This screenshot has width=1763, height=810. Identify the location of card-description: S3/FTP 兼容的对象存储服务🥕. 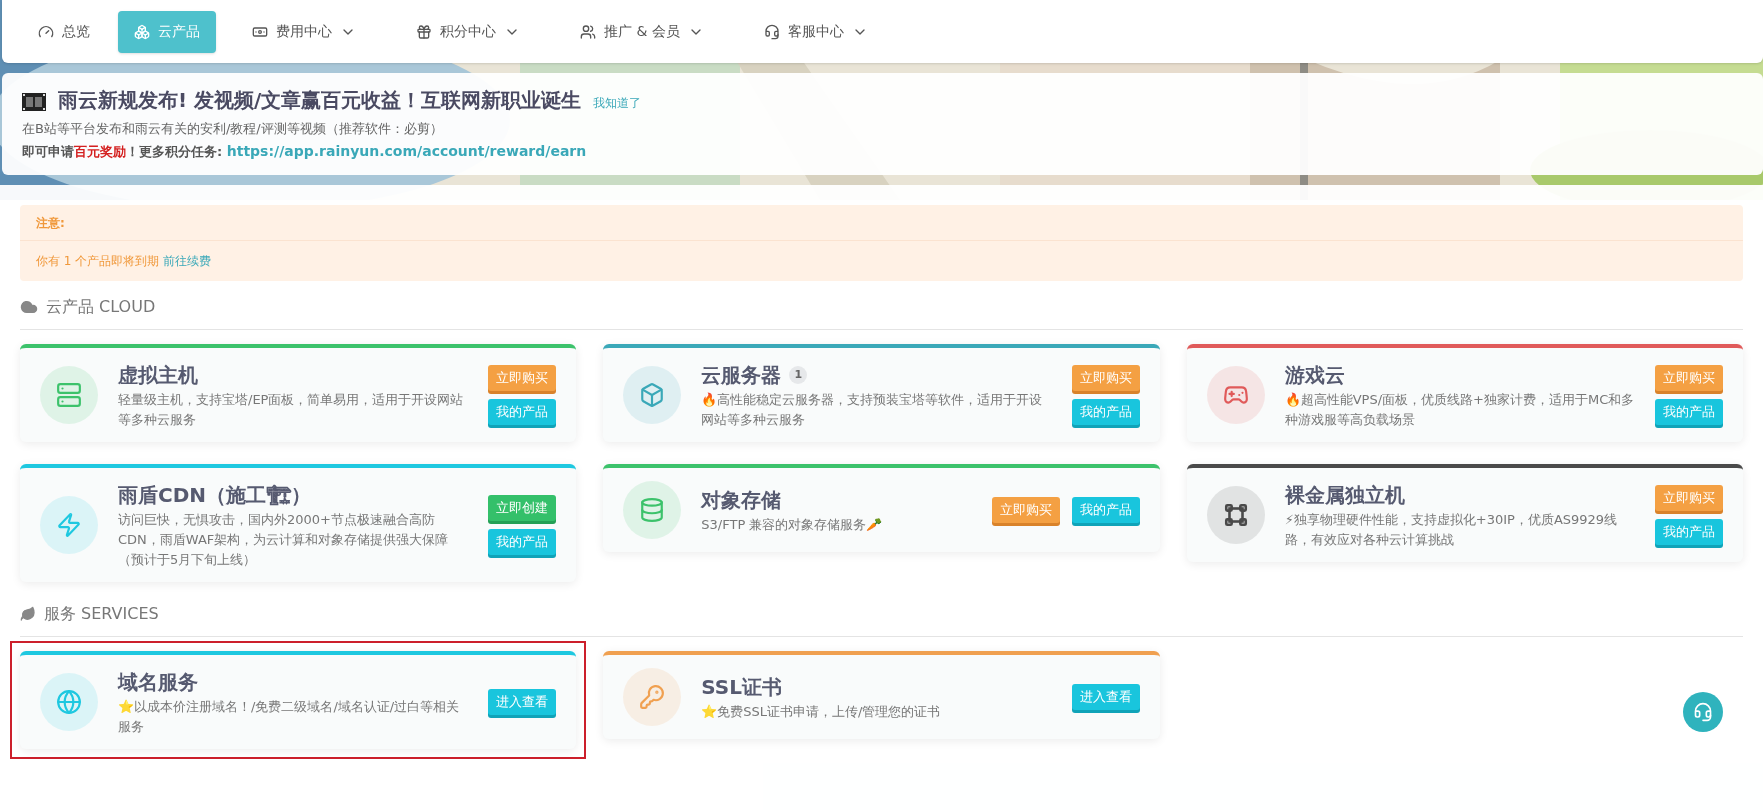
(792, 525).